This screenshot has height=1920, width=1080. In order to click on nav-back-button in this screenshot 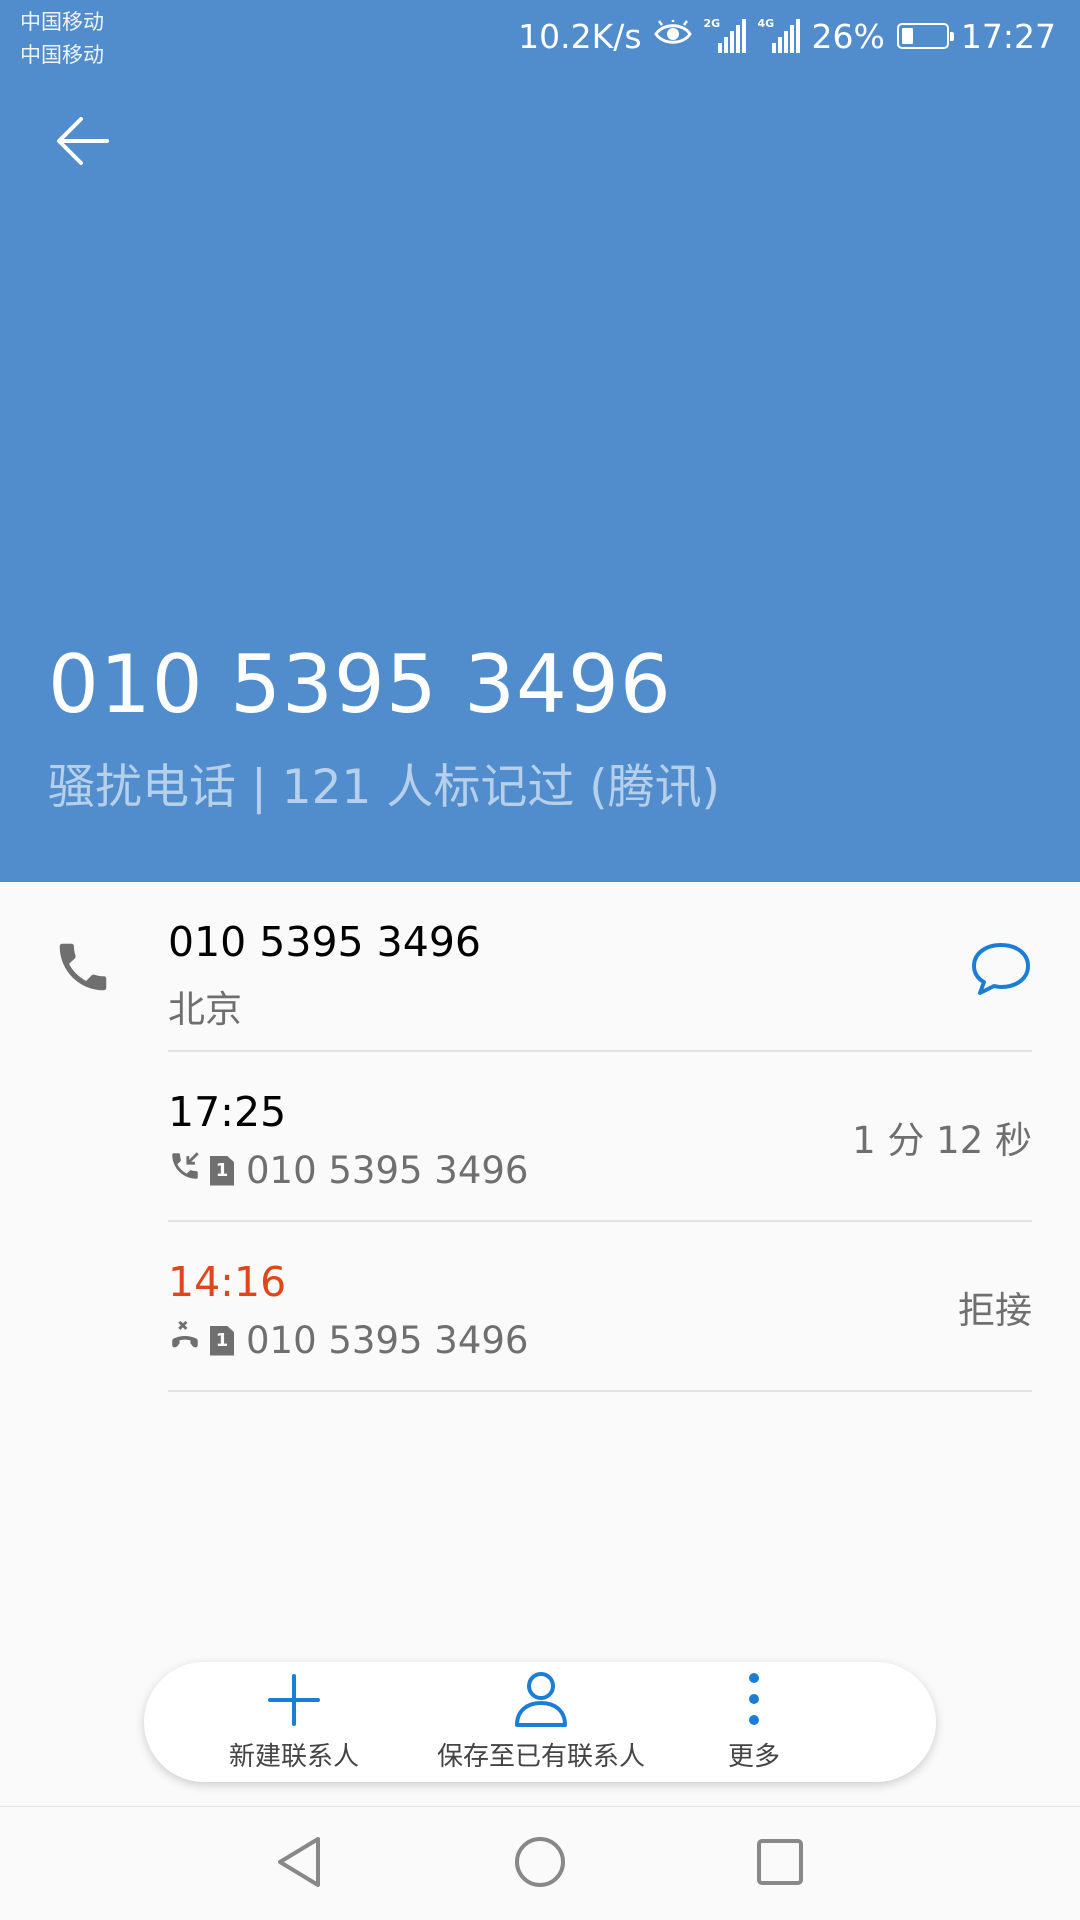, I will do `click(299, 1864)`.